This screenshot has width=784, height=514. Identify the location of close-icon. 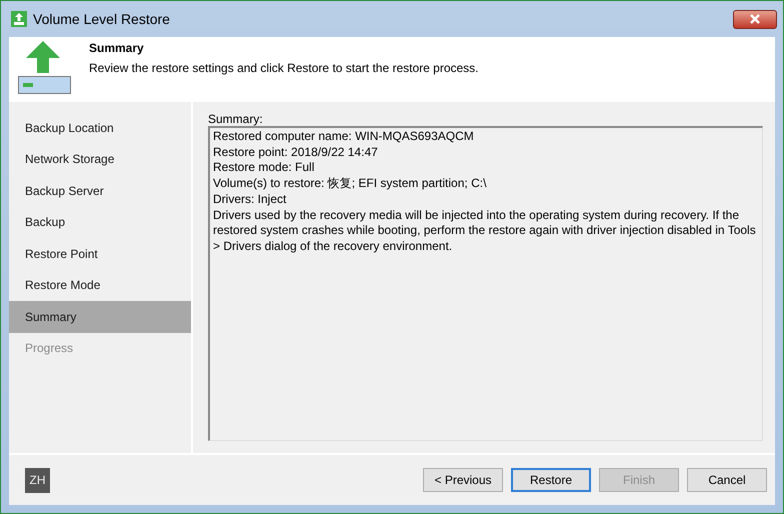
(755, 19).